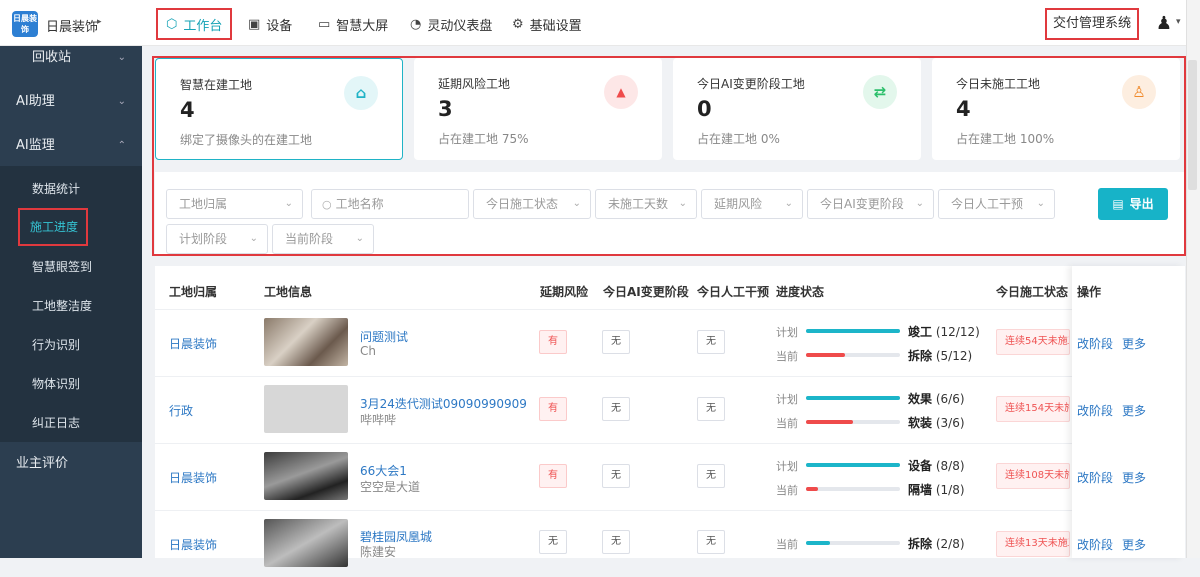  I want to click on header-today-status: 今日施工状态 ⇕, so click(1039, 291).